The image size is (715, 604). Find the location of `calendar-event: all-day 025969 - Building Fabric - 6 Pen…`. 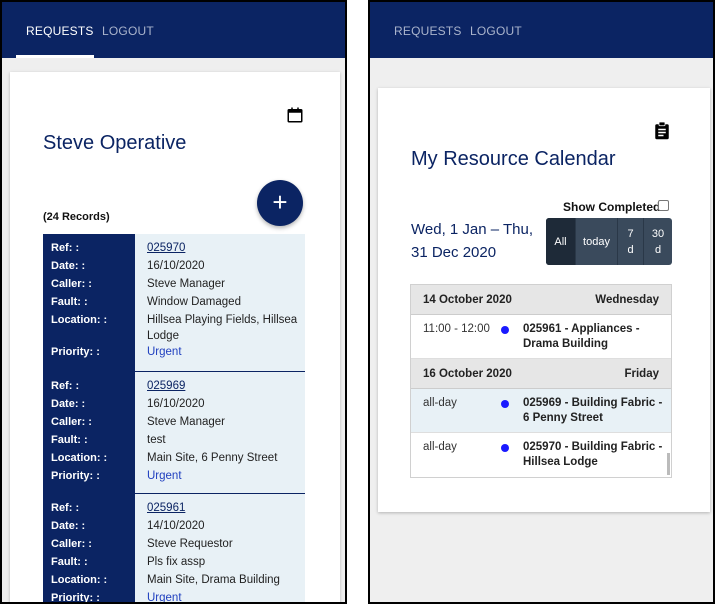

calendar-event: all-day 025969 - Building Fabric - 6 Pen… is located at coordinates (541, 411).